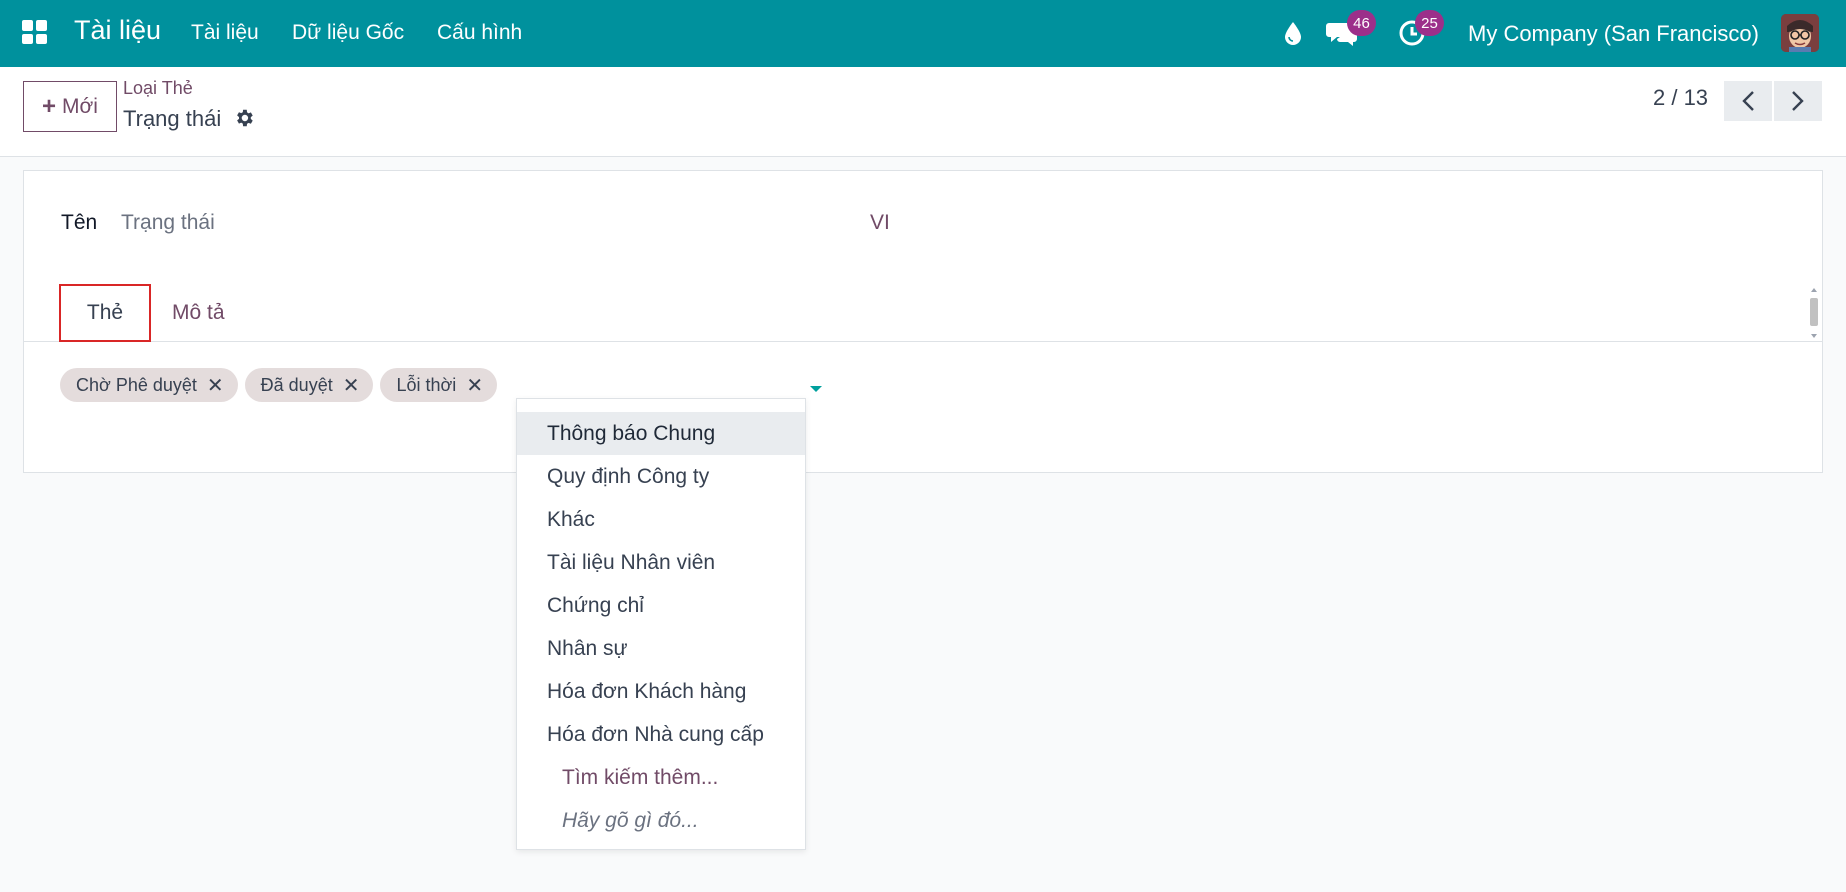 The height and width of the screenshot is (892, 1846). I want to click on control-panel: + Mới Loại Thẻ Trạng thái 2 / 13, so click(923, 112).